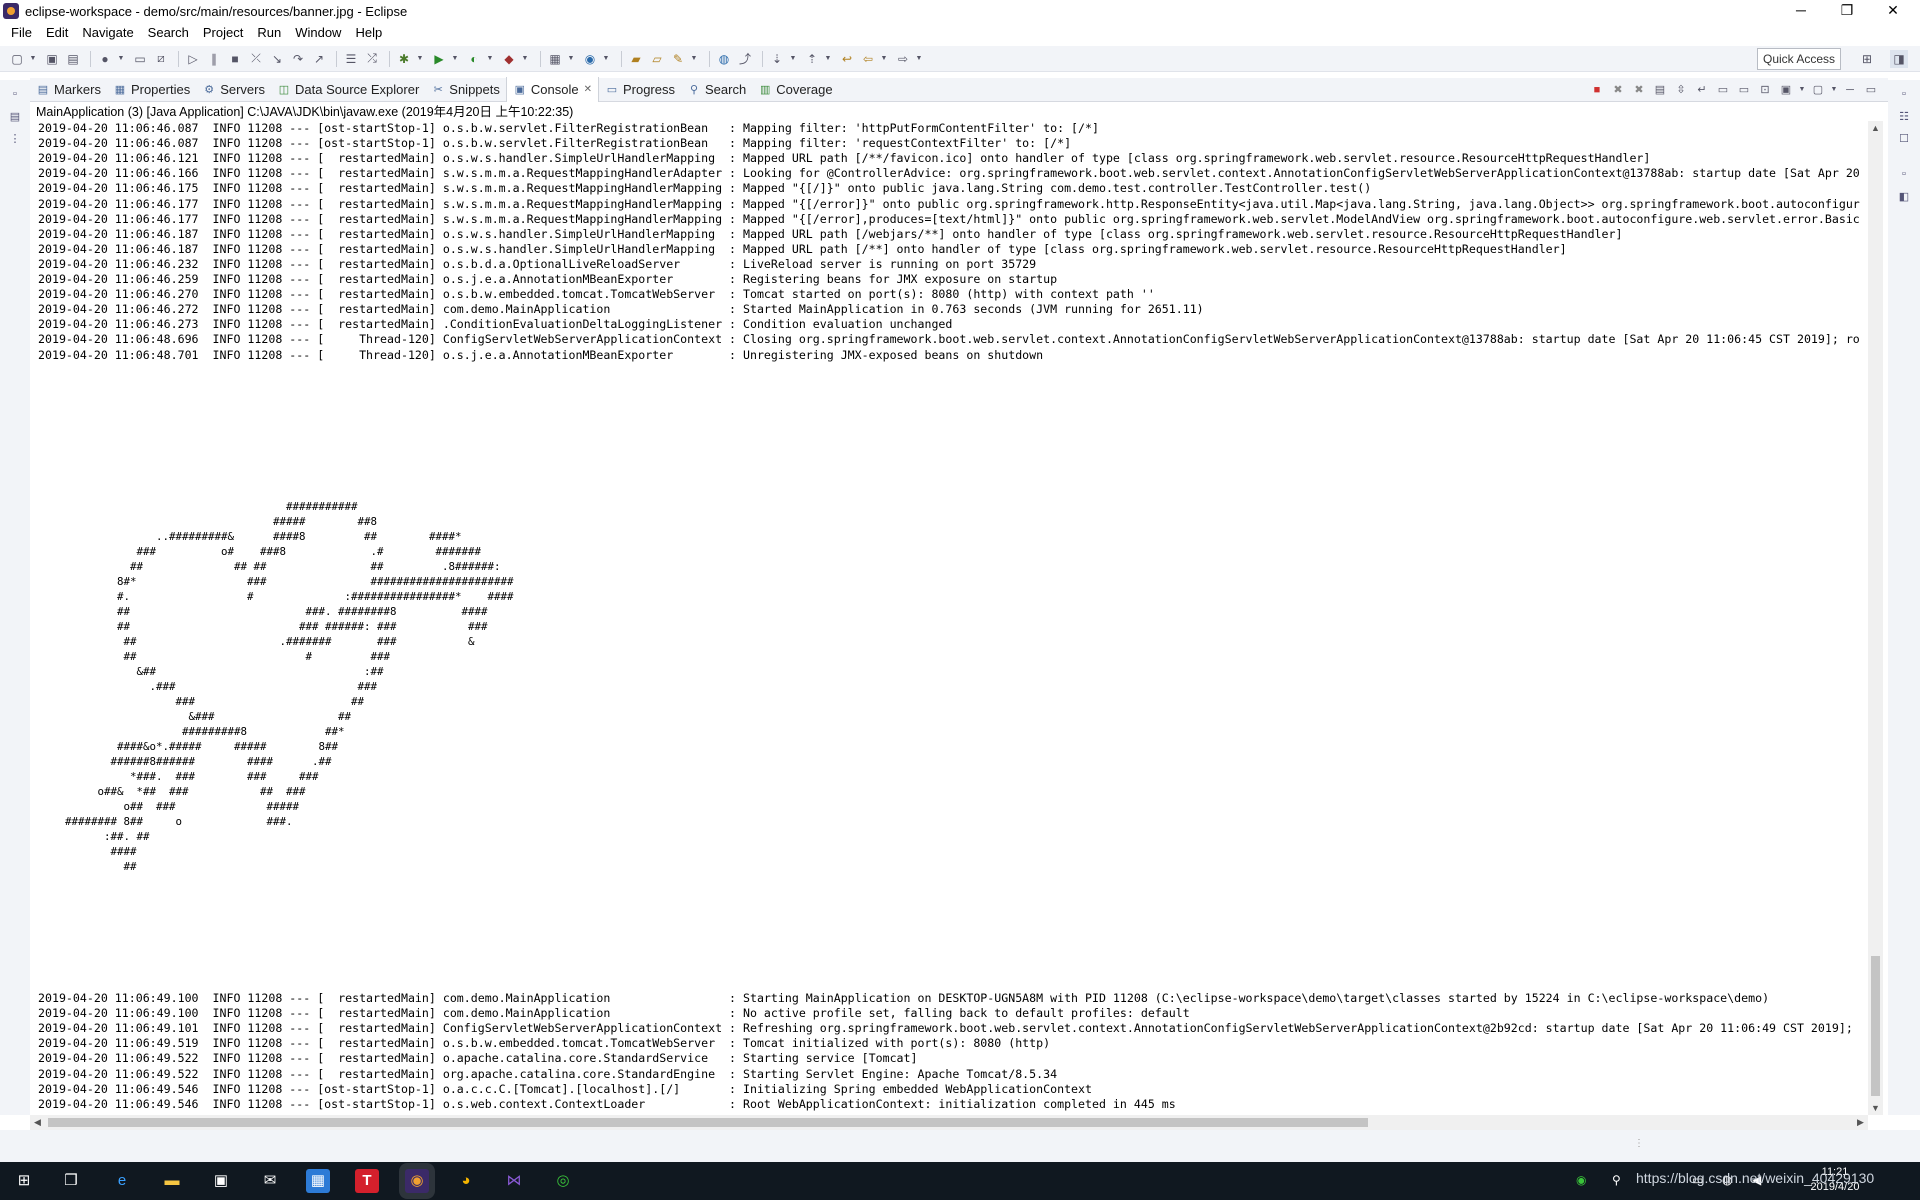 The height and width of the screenshot is (1200, 1920). I want to click on quick-access-field: Quick Access, so click(1799, 59).